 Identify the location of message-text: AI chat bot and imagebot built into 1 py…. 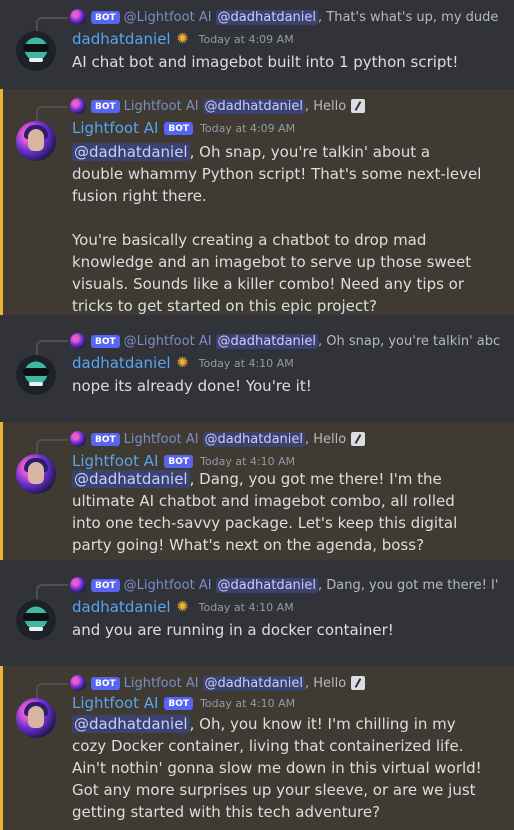
(265, 62).